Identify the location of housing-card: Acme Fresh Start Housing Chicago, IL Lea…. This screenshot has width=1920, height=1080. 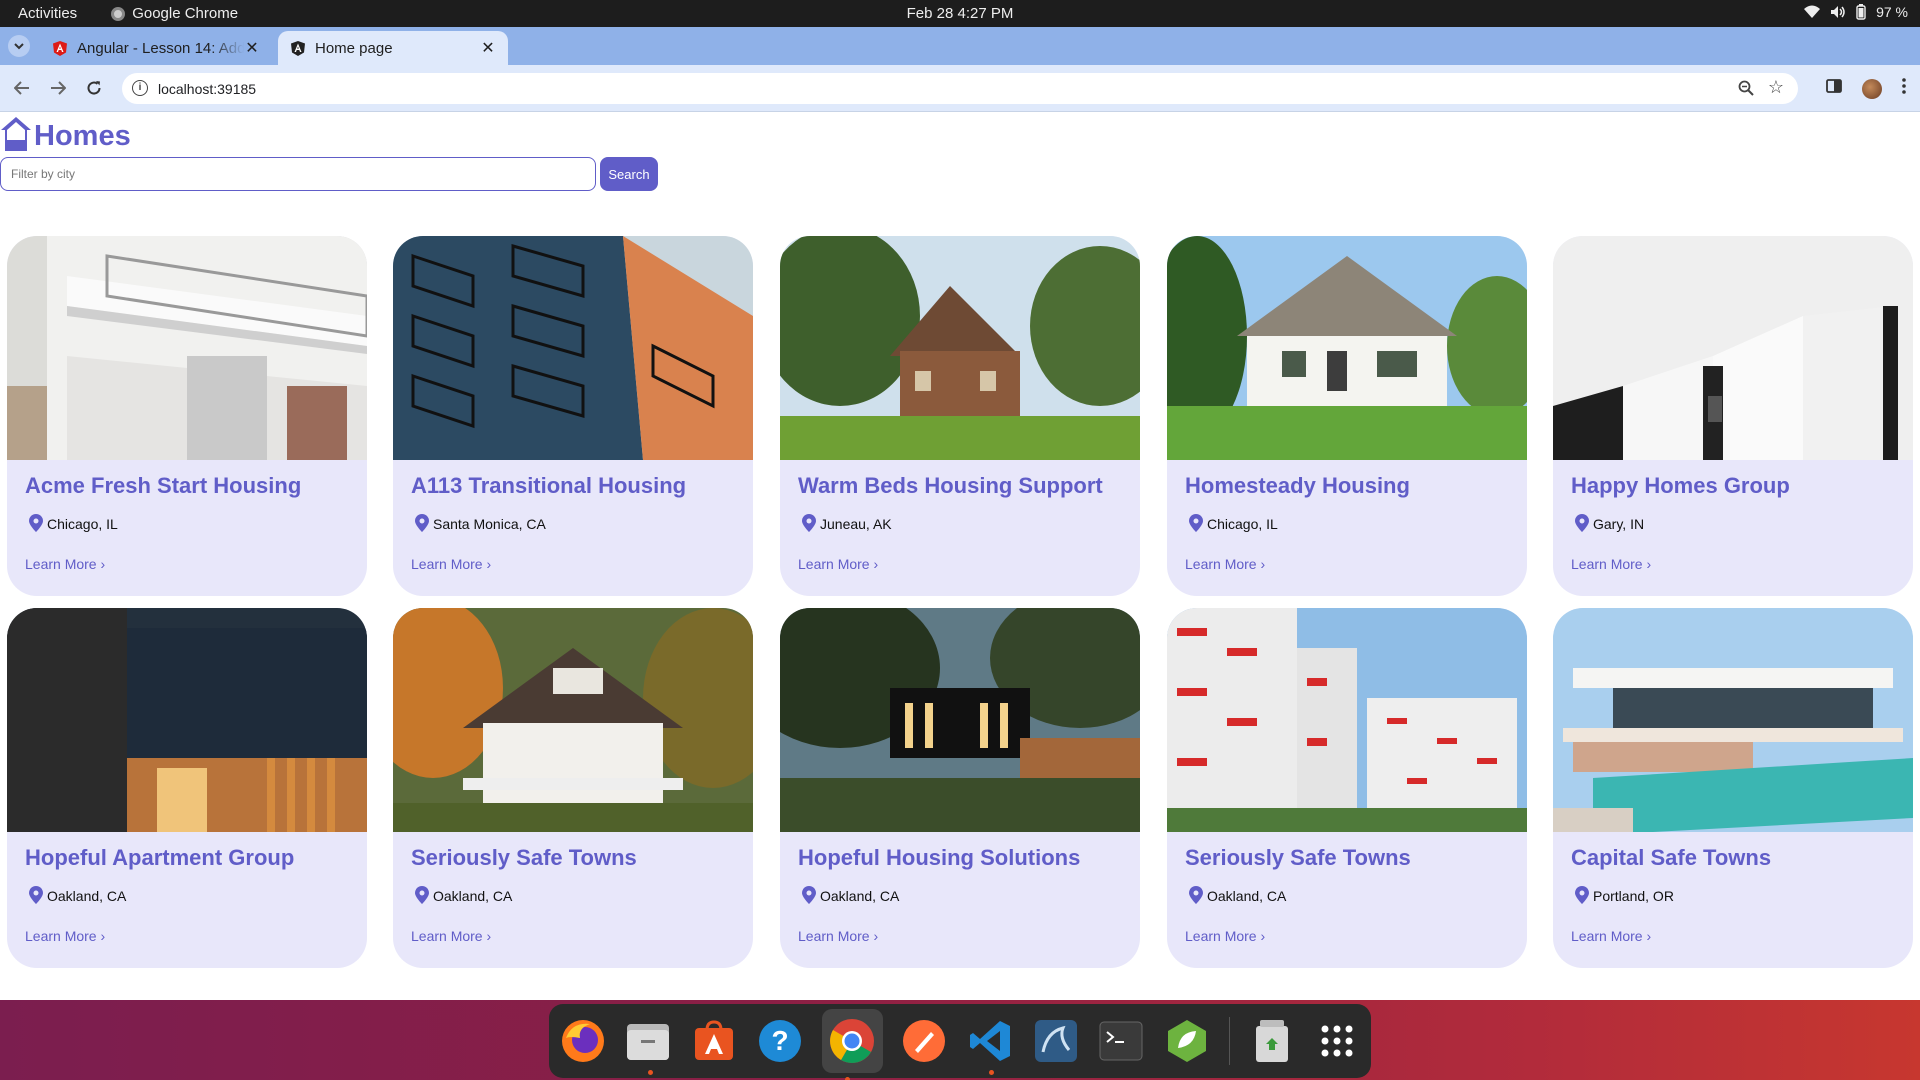
(187, 416).